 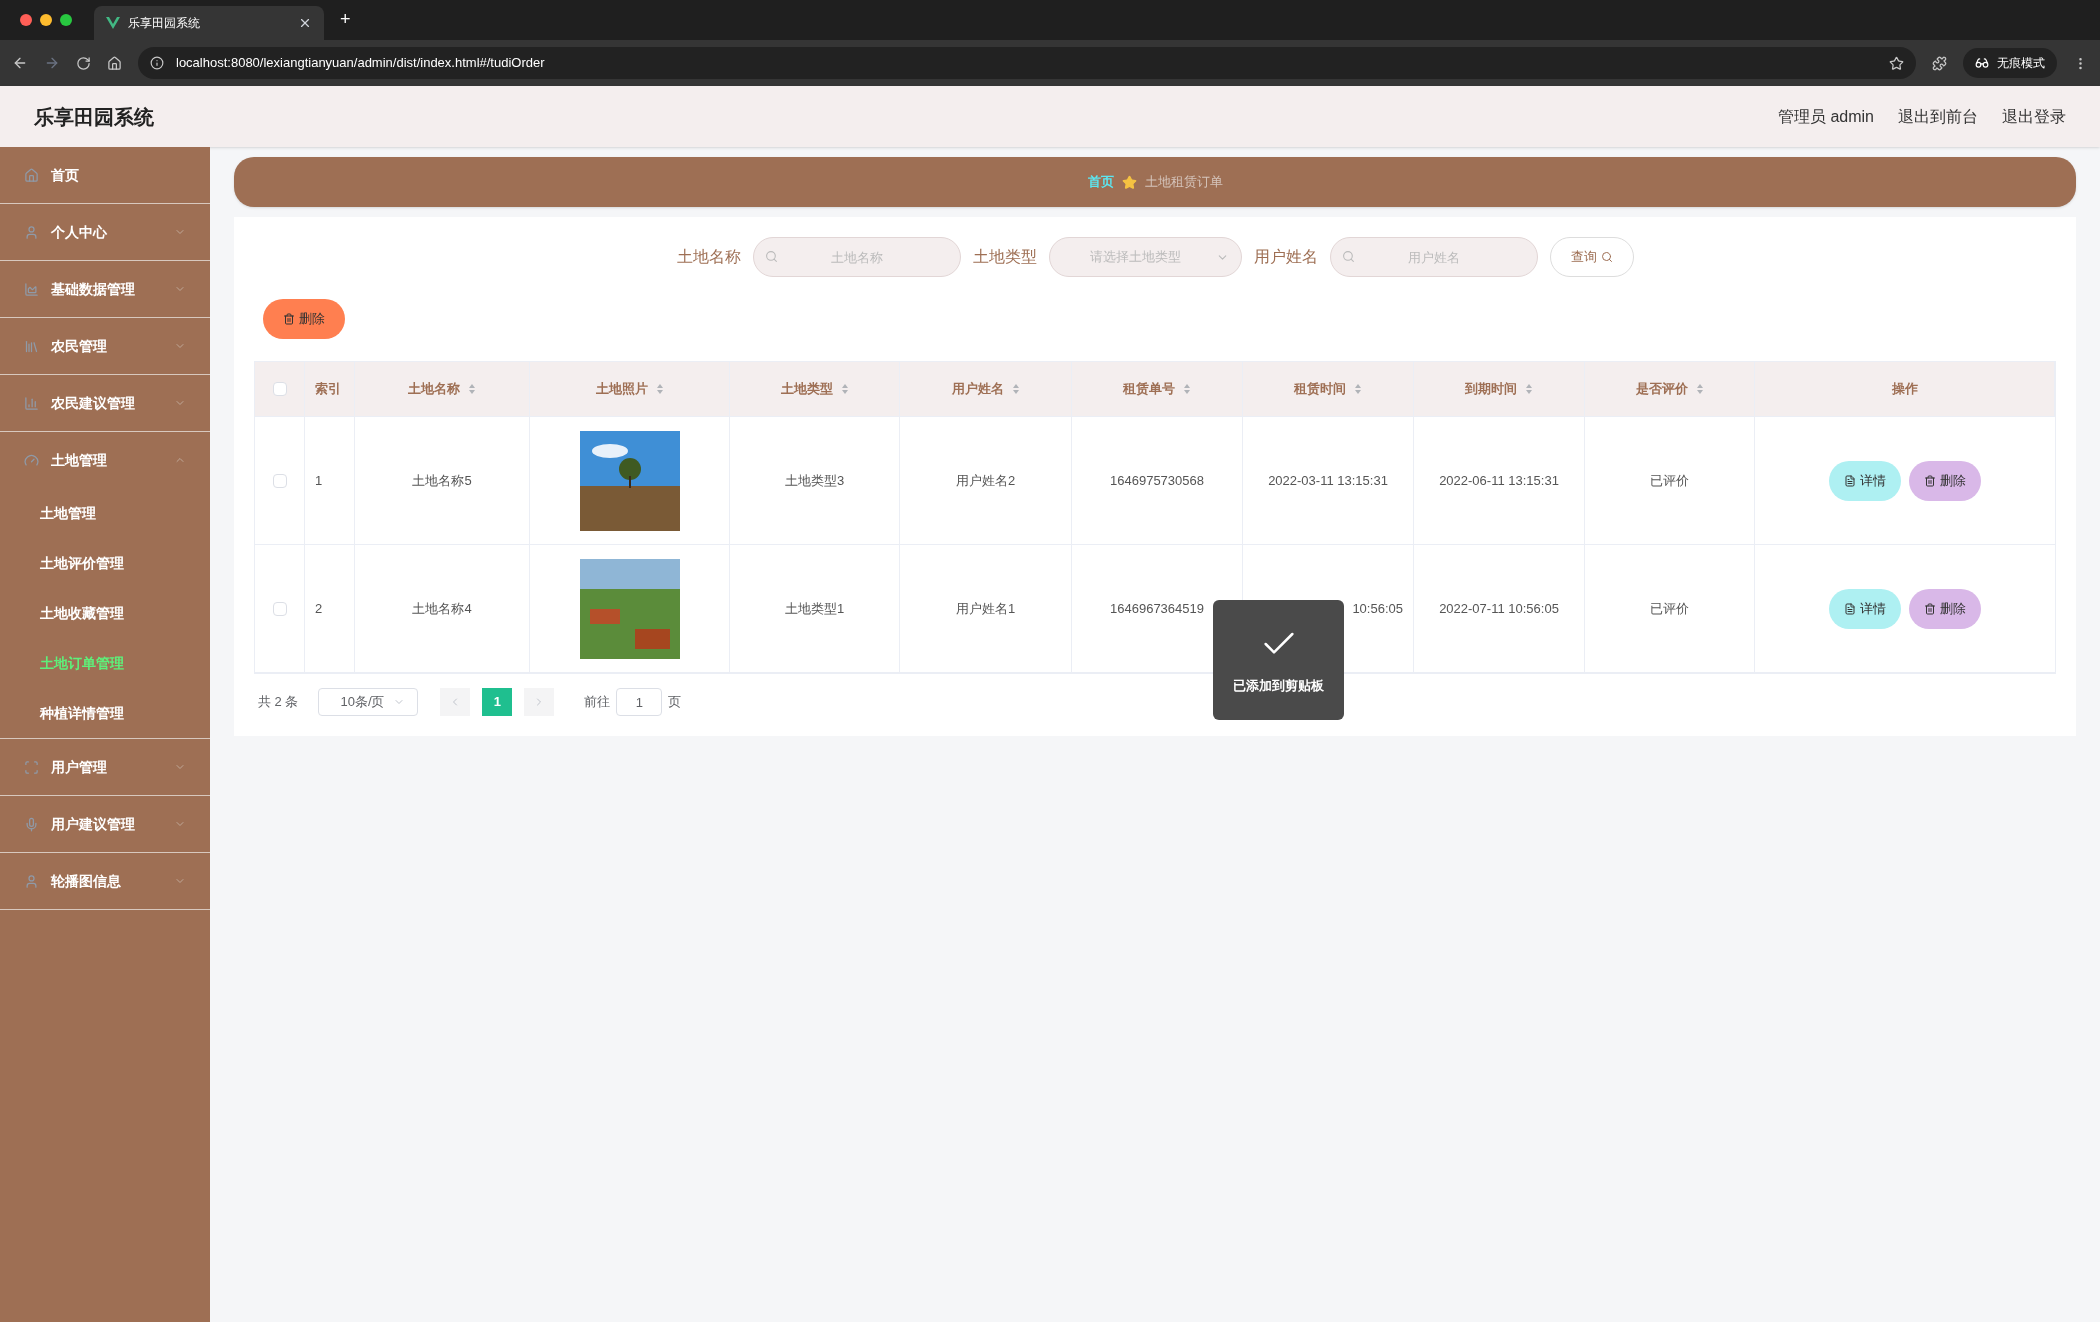 I want to click on sidebar-subitem: 种植详情管理, so click(x=105, y=713).